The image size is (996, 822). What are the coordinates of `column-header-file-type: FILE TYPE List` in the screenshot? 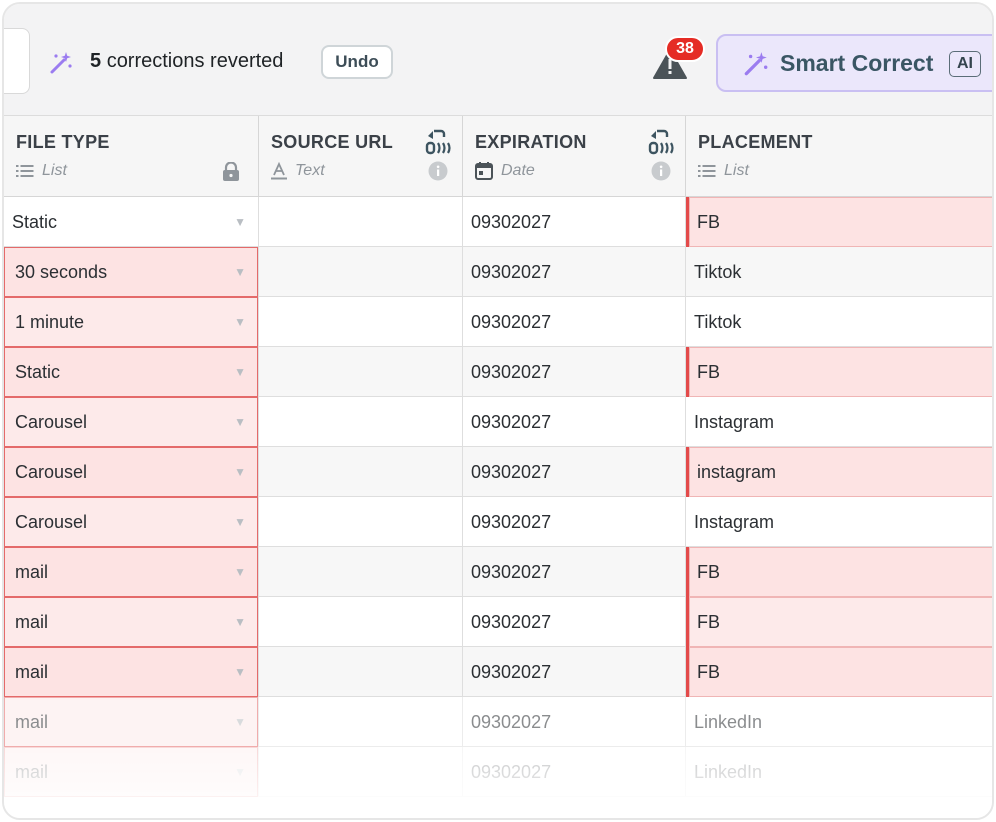 It's located at (131, 156).